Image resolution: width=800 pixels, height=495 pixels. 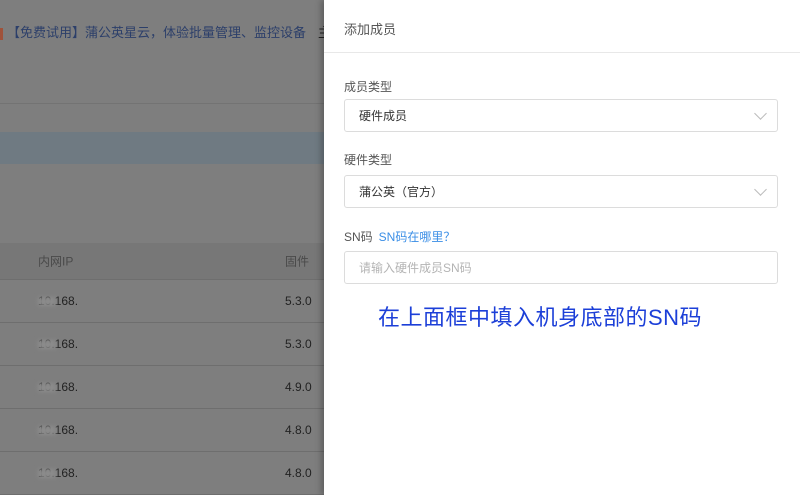 What do you see at coordinates (162, 148) in the screenshot?
I see `info-band` at bounding box center [162, 148].